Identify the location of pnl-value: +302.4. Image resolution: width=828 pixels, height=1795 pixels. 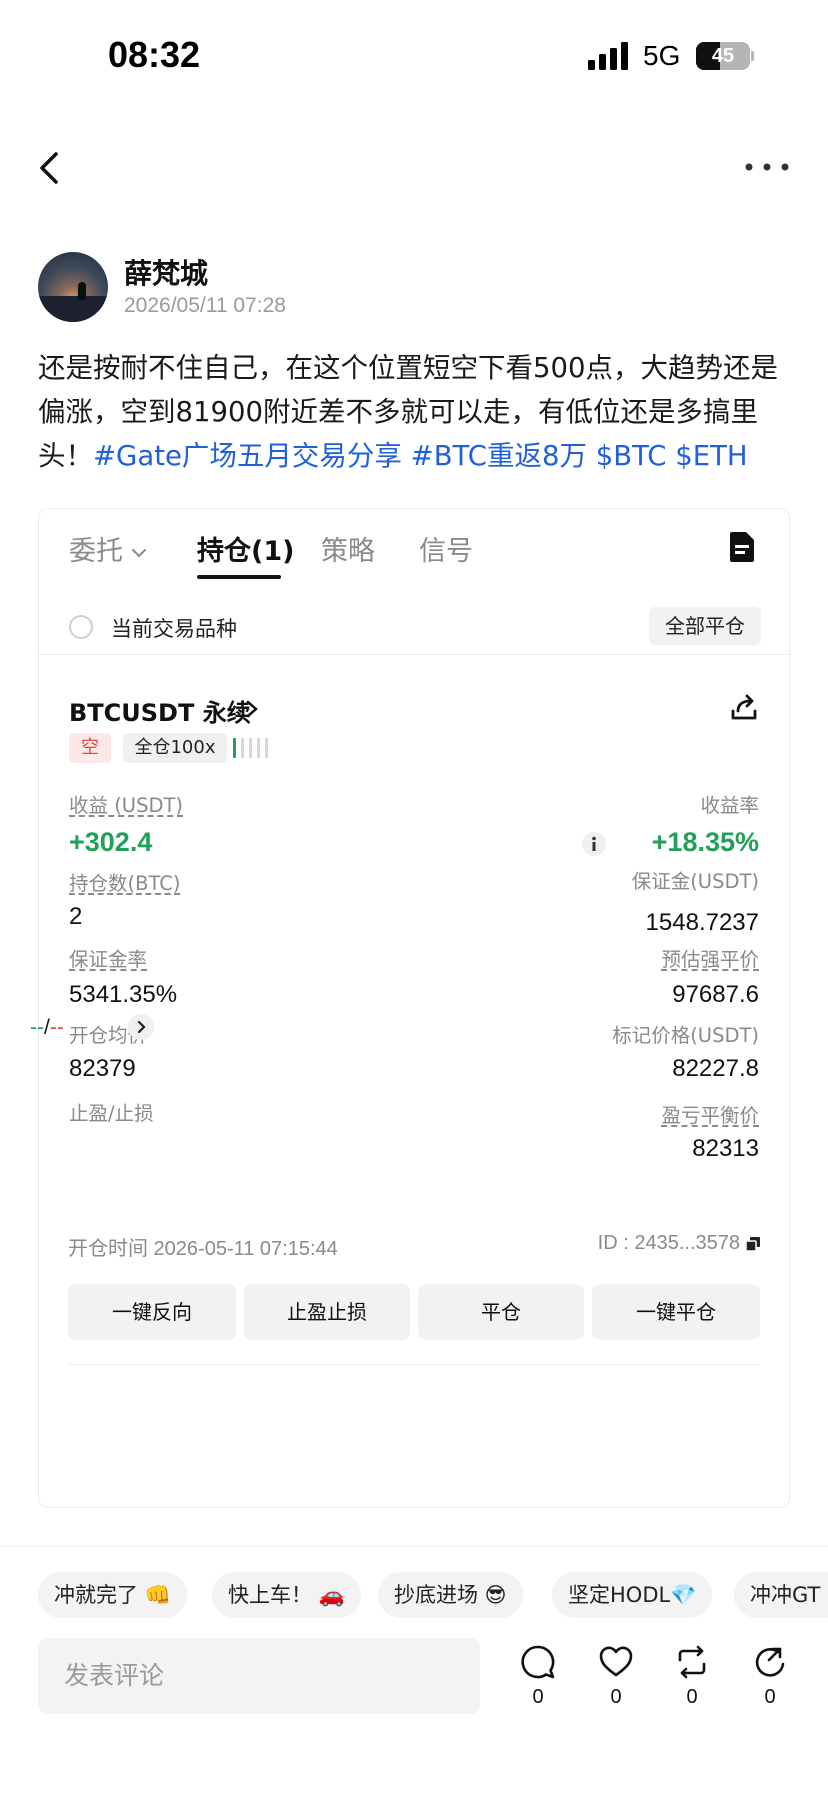
(111, 842).